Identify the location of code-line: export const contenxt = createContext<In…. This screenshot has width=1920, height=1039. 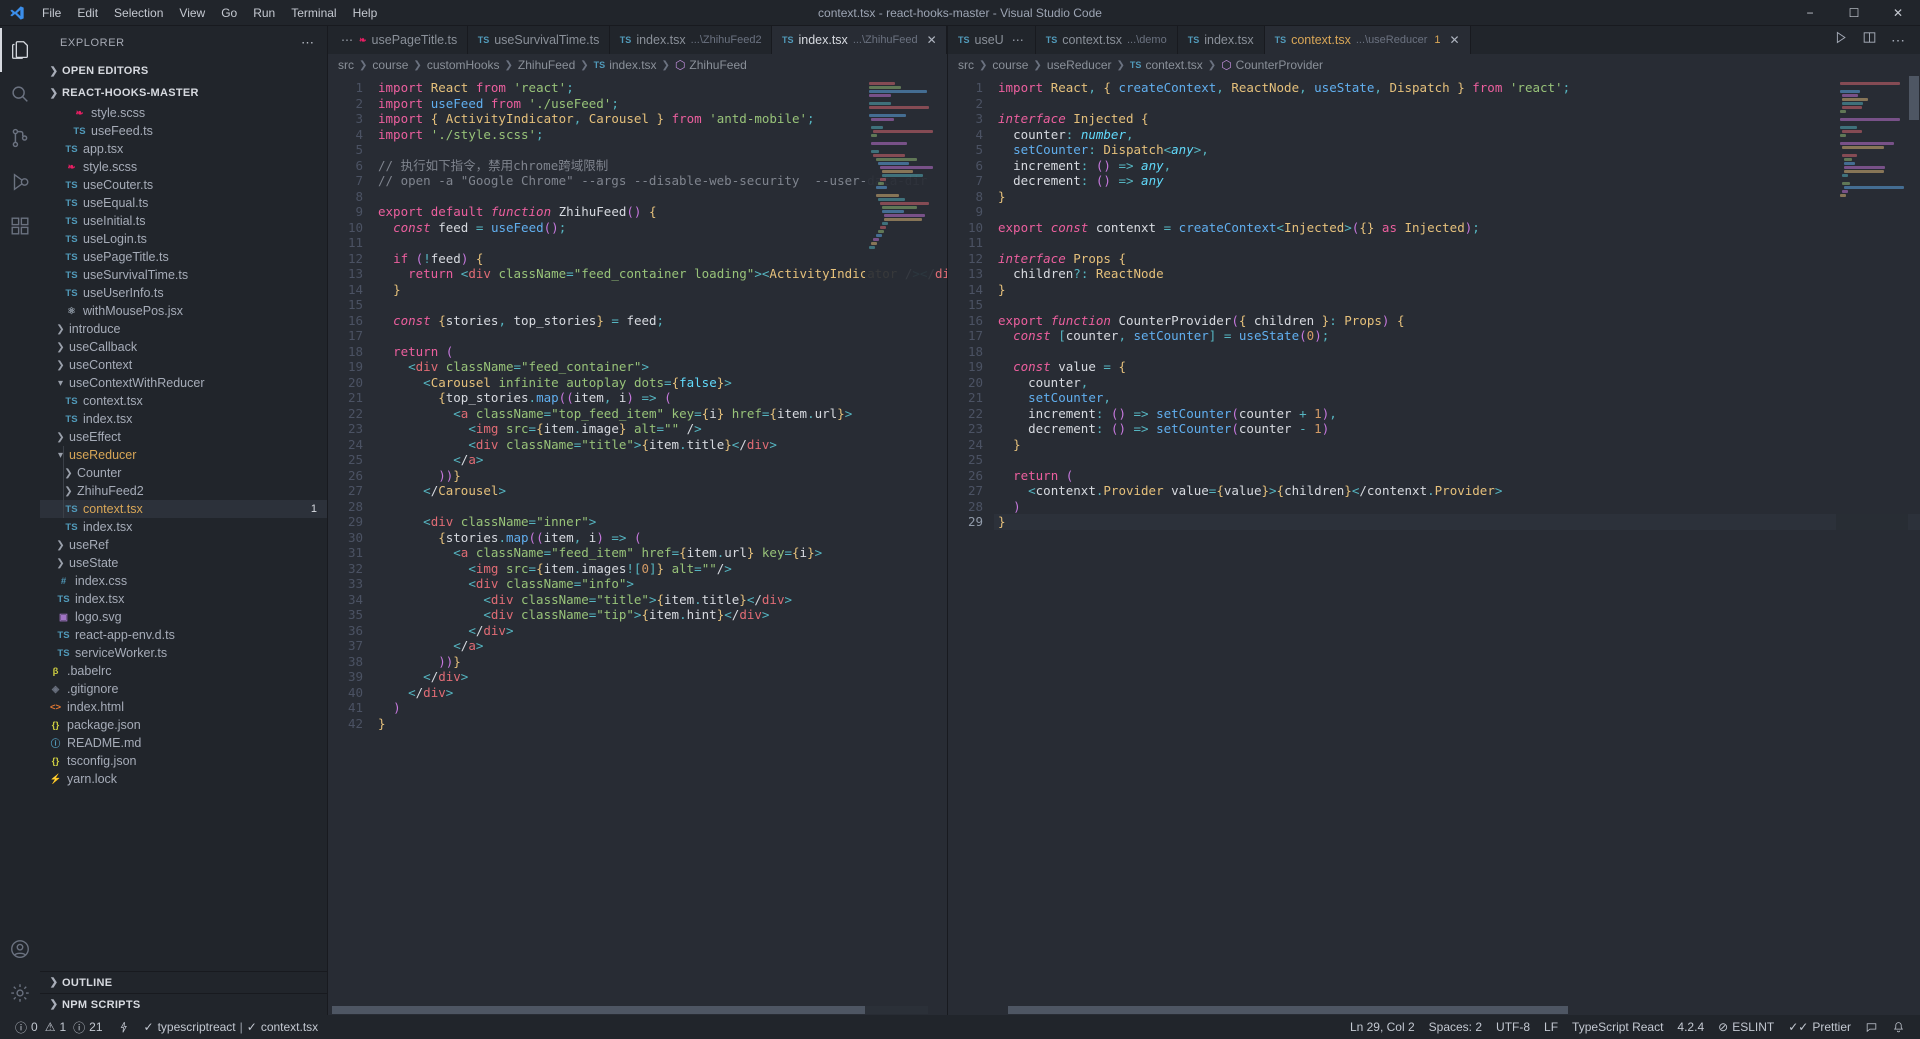
(1457, 228).